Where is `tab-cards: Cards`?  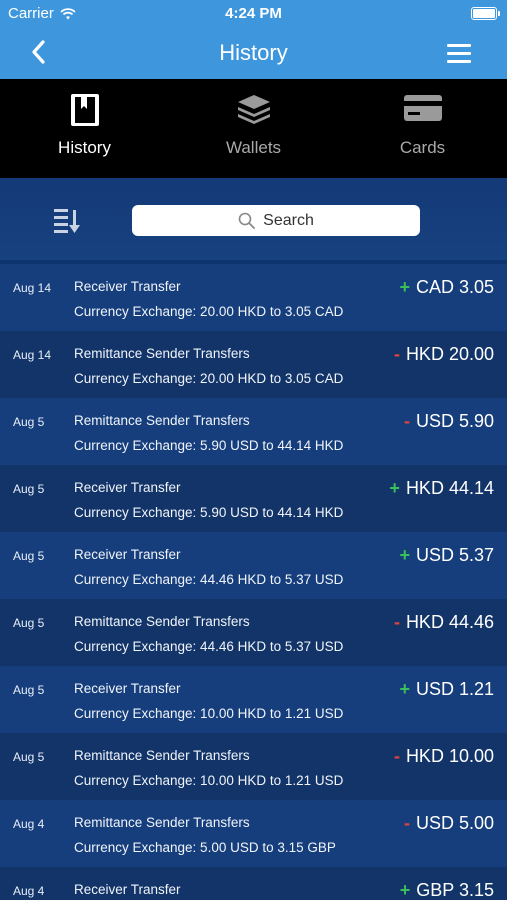
tab-cards: Cards is located at coordinates (422, 128).